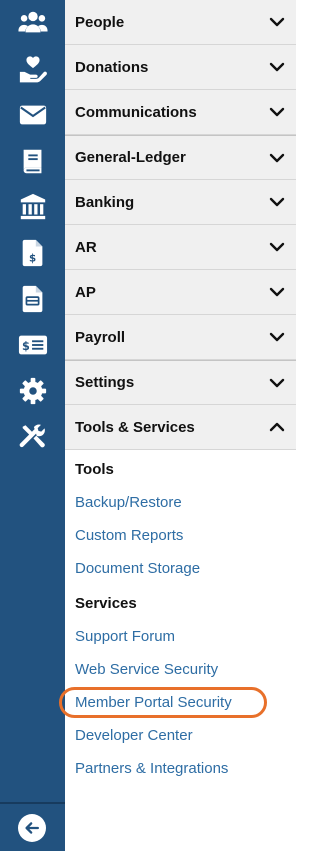 The image size is (320, 851). I want to click on menu-item-communications: Communications, so click(180, 112).